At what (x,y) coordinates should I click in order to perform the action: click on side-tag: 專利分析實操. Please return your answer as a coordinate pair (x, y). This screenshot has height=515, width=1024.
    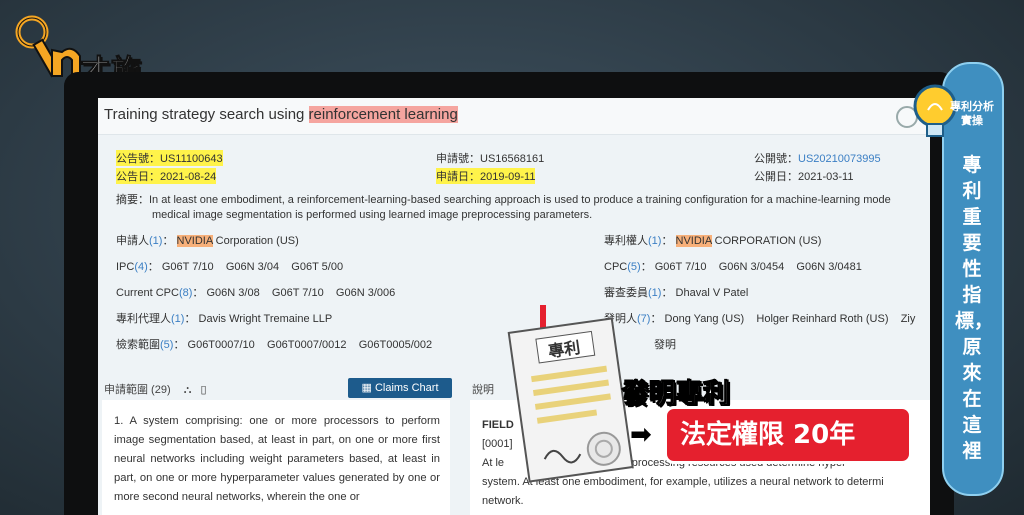
    Looking at the image, I should click on (972, 113).